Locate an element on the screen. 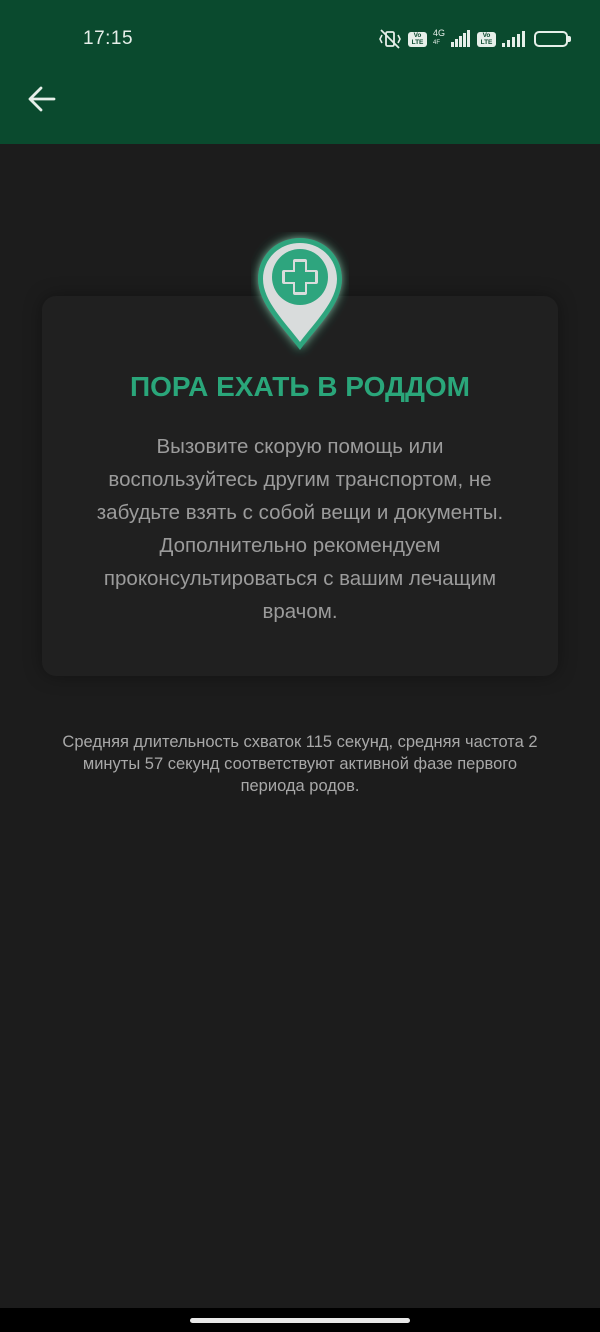 This screenshot has height=1332, width=600. back-button is located at coordinates (42, 101).